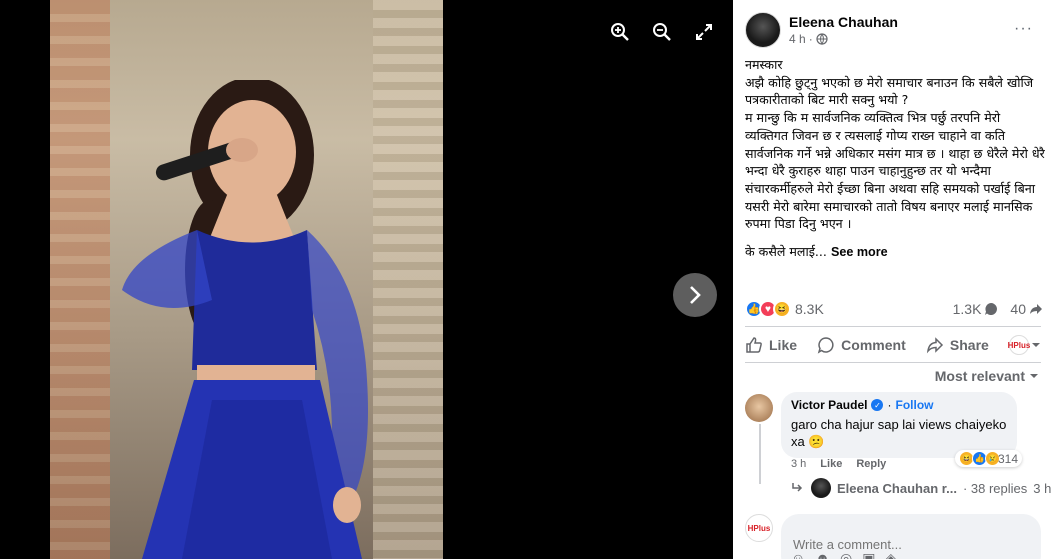 The height and width of the screenshot is (559, 1053). What do you see at coordinates (843, 22) in the screenshot?
I see `author-name: Eleena Chauhan` at bounding box center [843, 22].